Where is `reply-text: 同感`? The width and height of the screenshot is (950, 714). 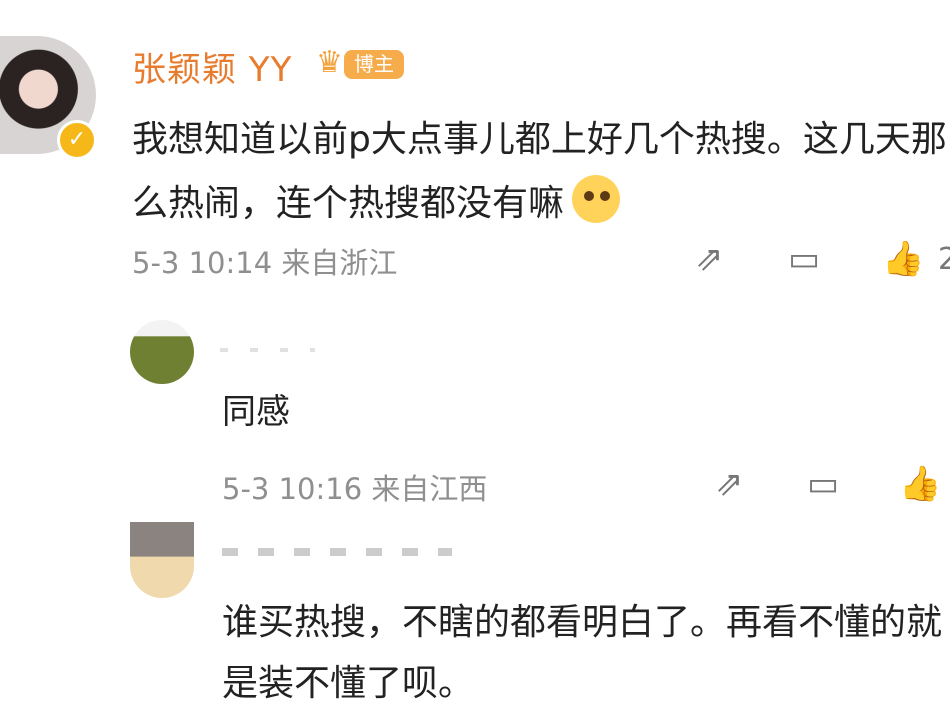
reply-text: 同感 is located at coordinates (256, 412).